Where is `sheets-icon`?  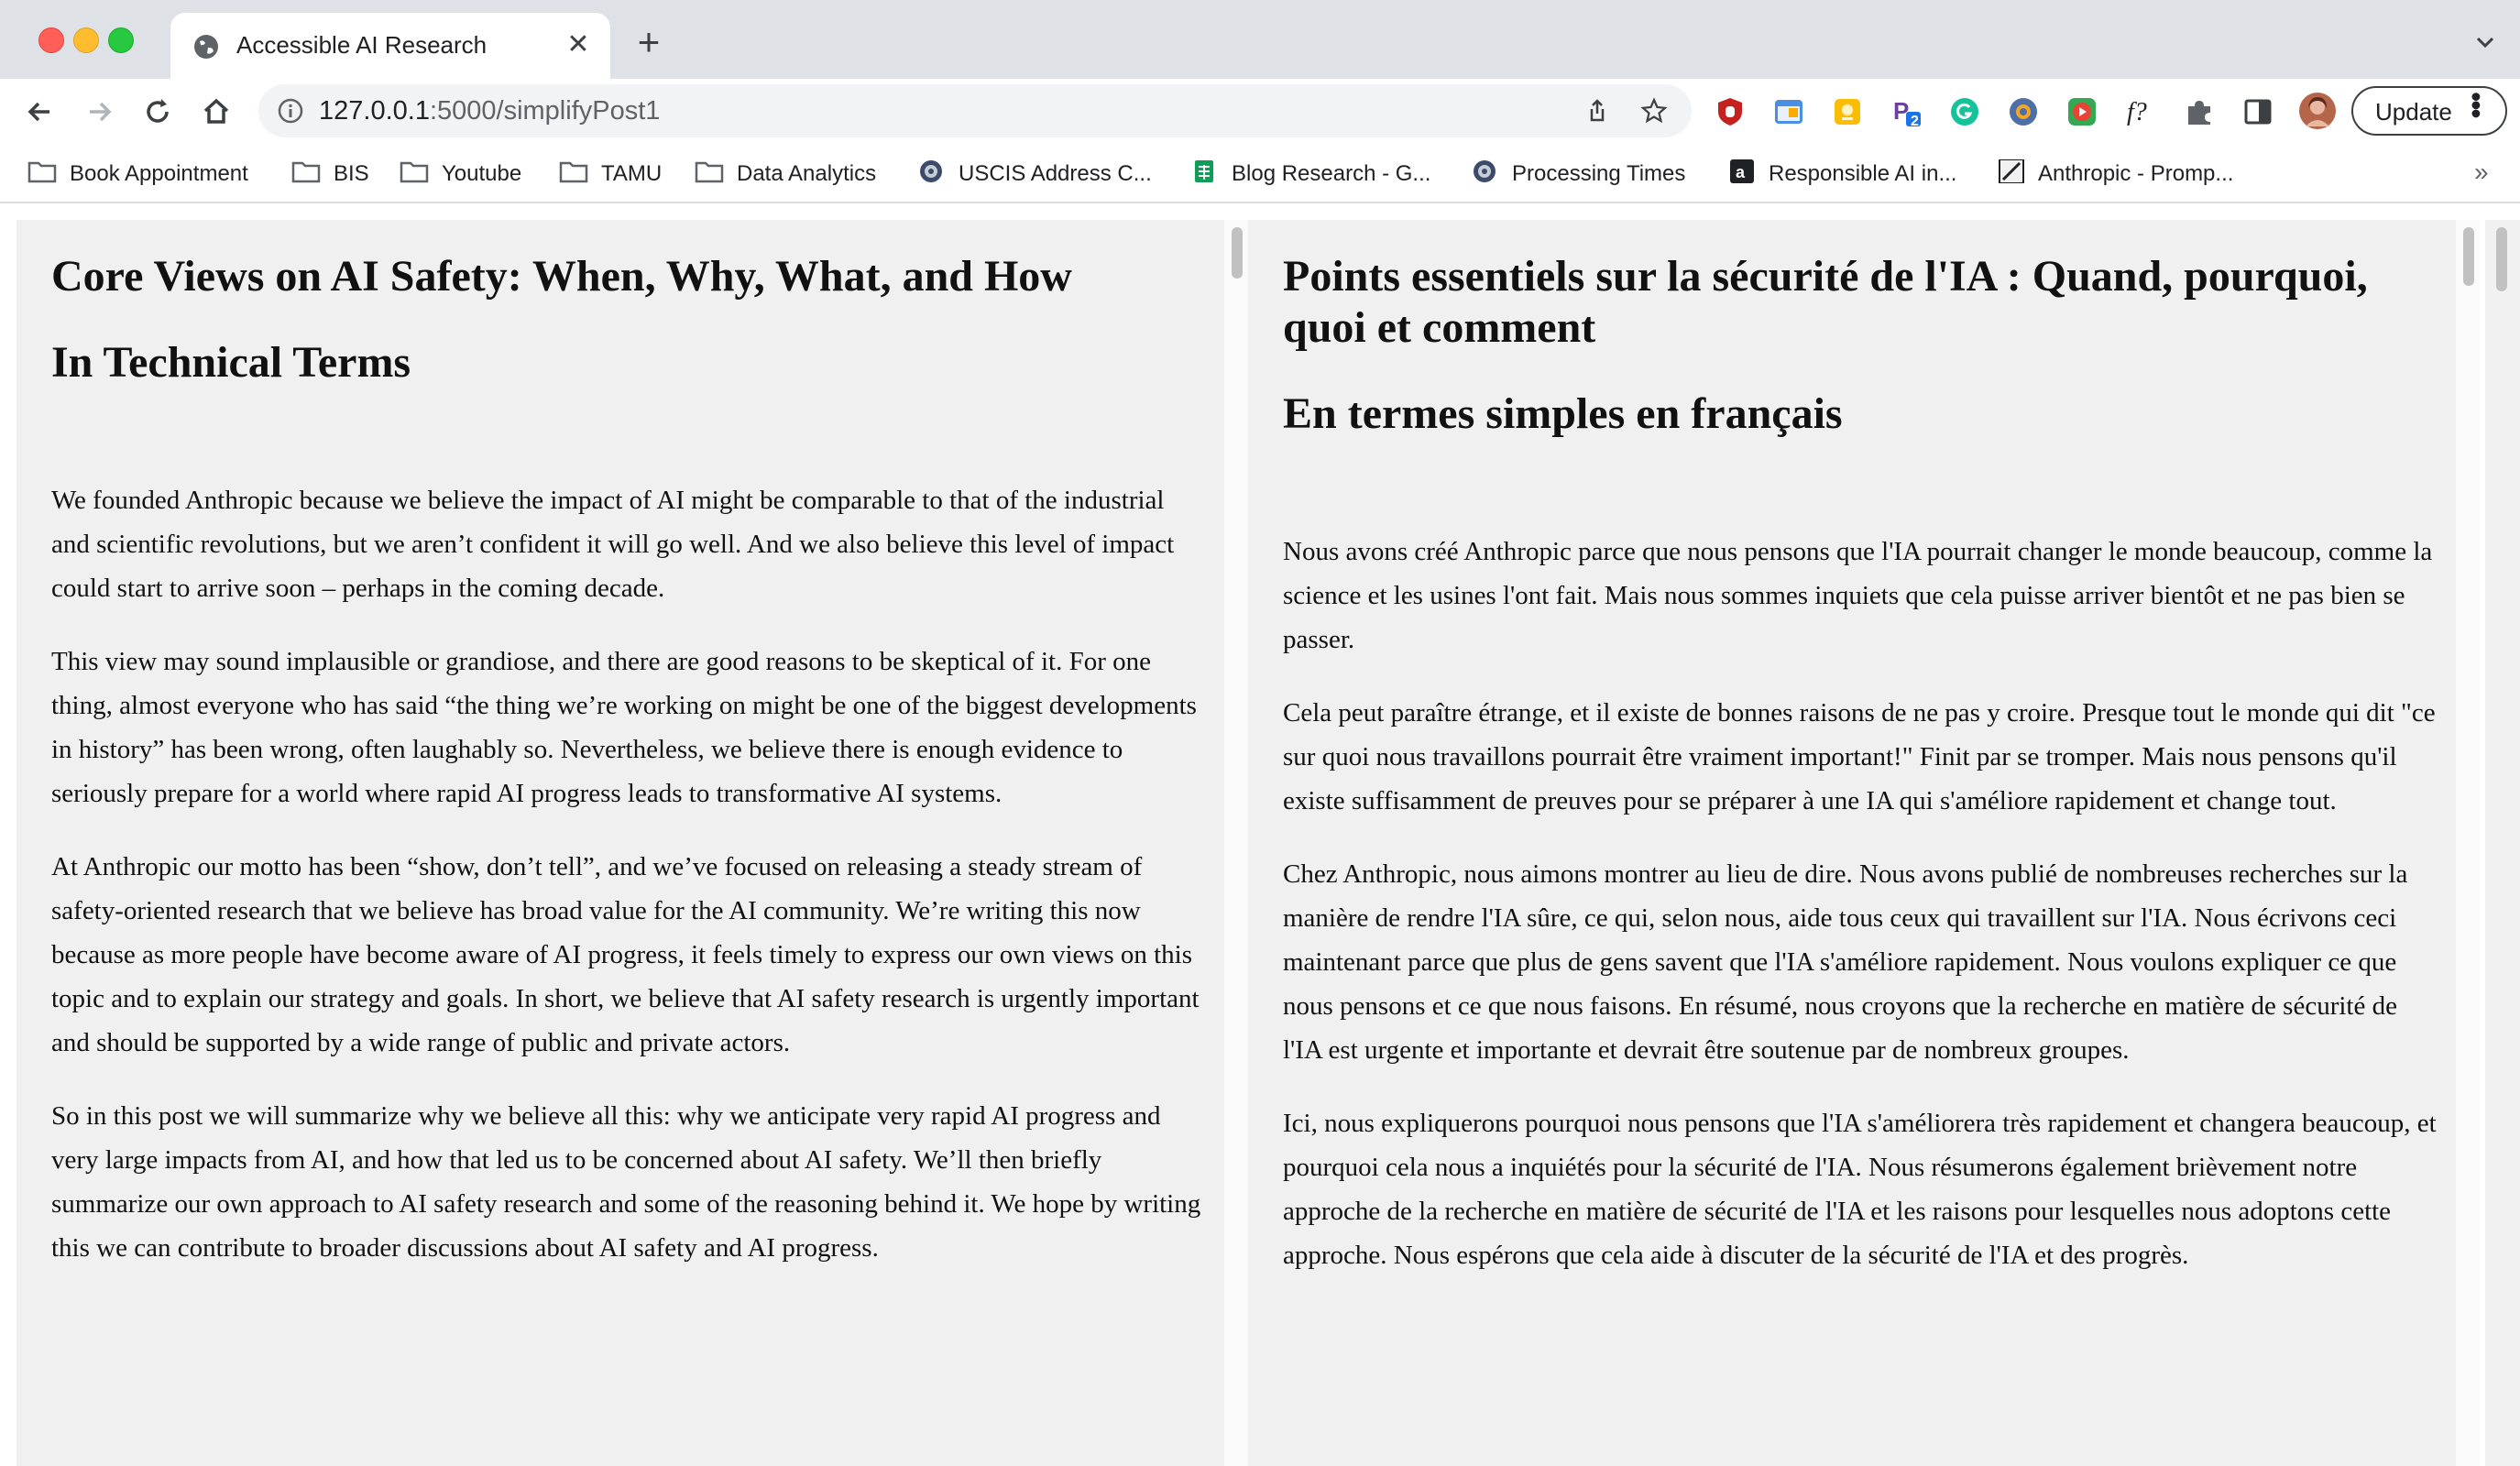
sheets-icon is located at coordinates (1204, 171).